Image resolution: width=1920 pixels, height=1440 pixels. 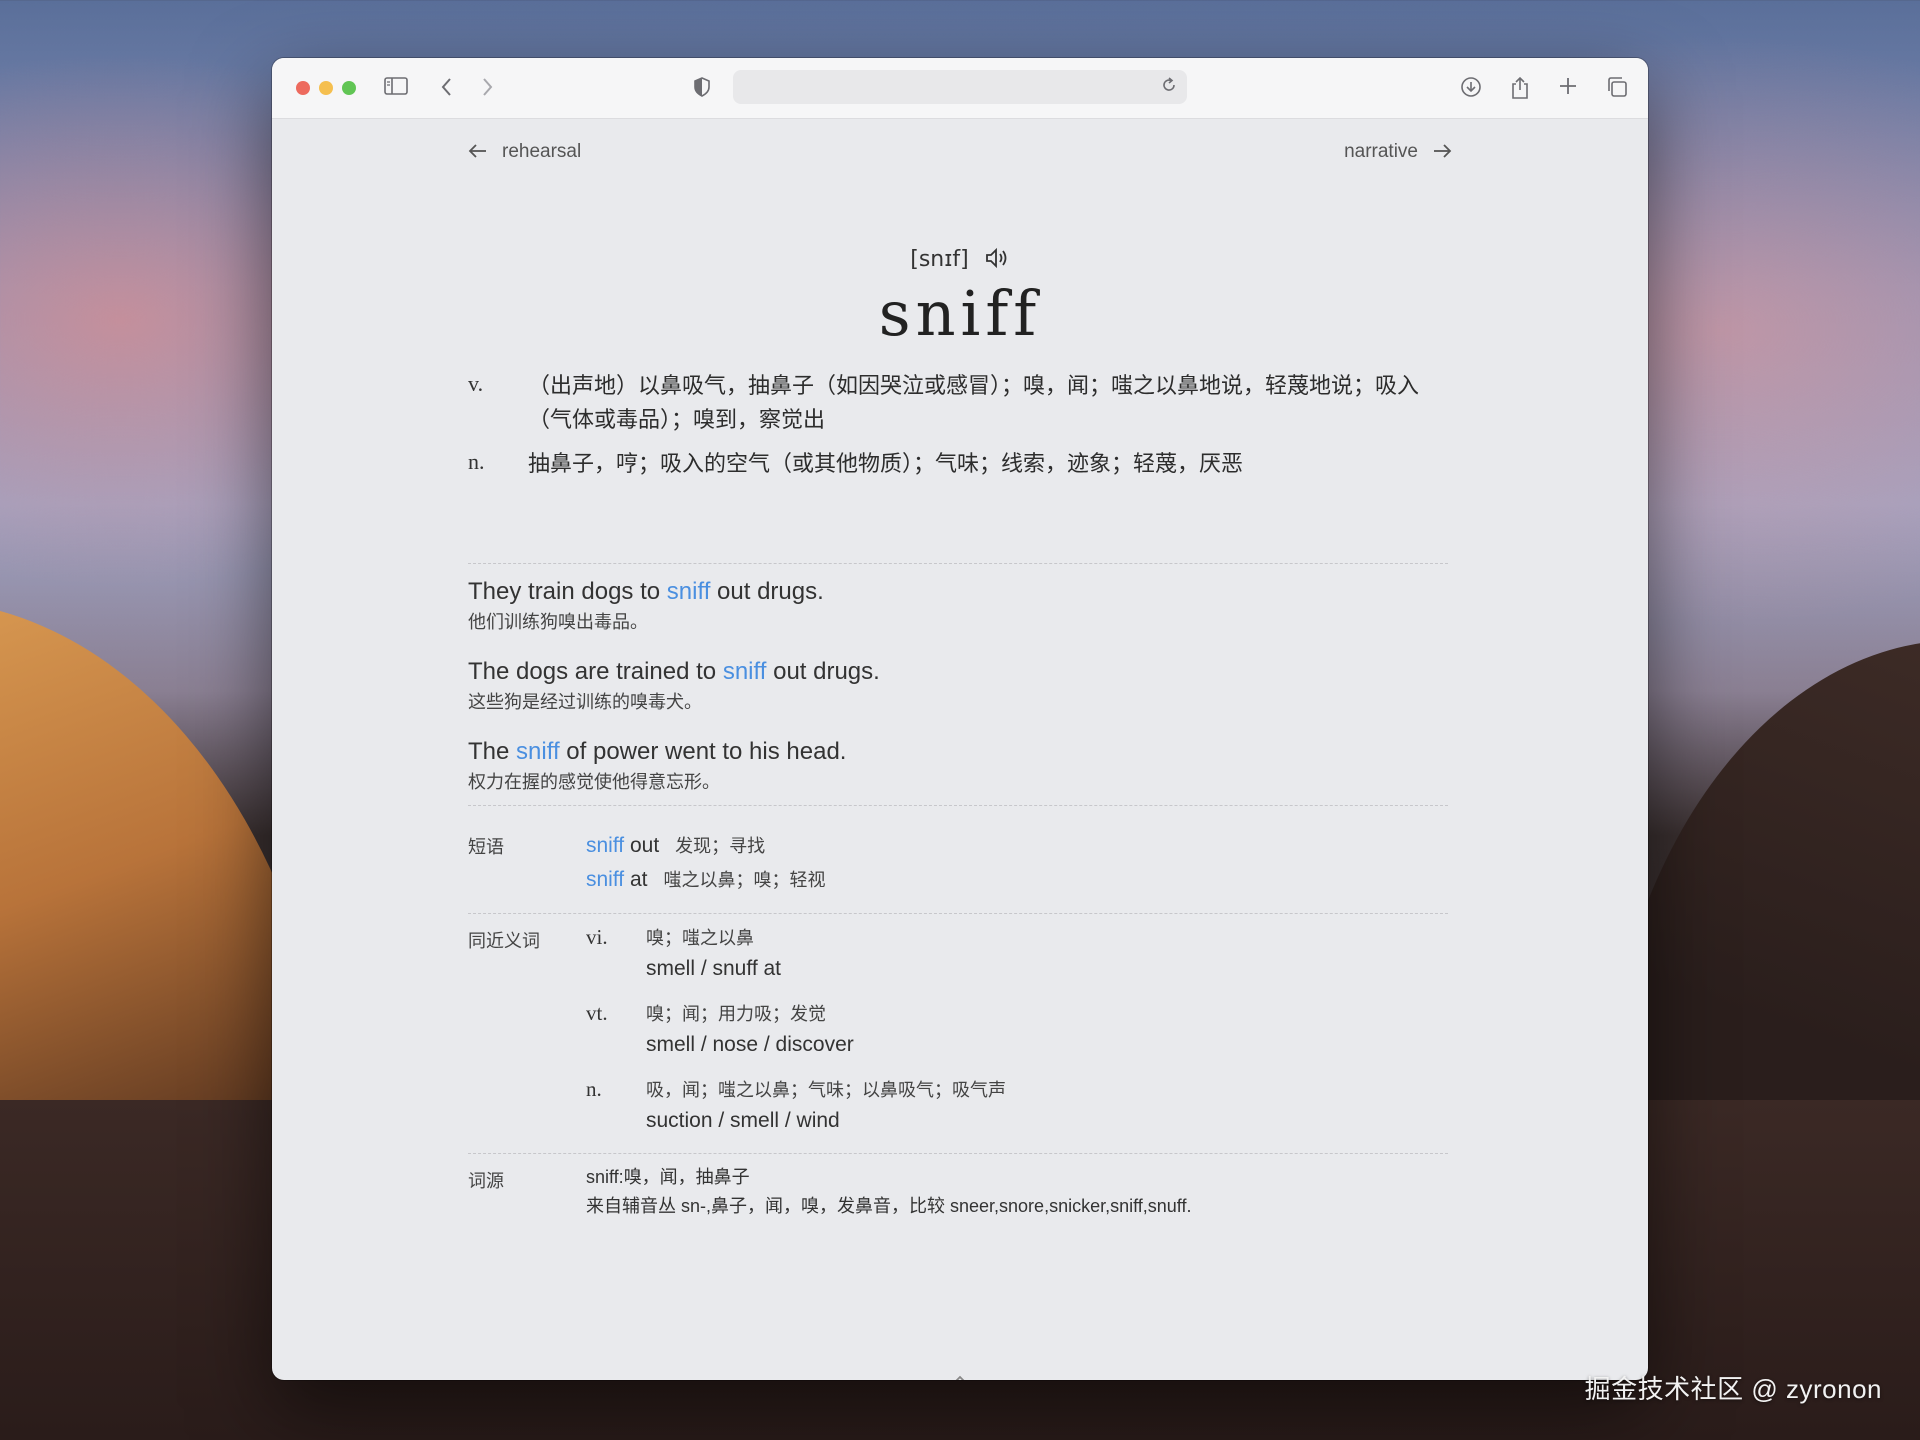 I want to click on phrase-meaning: 嗤之以鼻；嗅；轻视, so click(x=744, y=880).